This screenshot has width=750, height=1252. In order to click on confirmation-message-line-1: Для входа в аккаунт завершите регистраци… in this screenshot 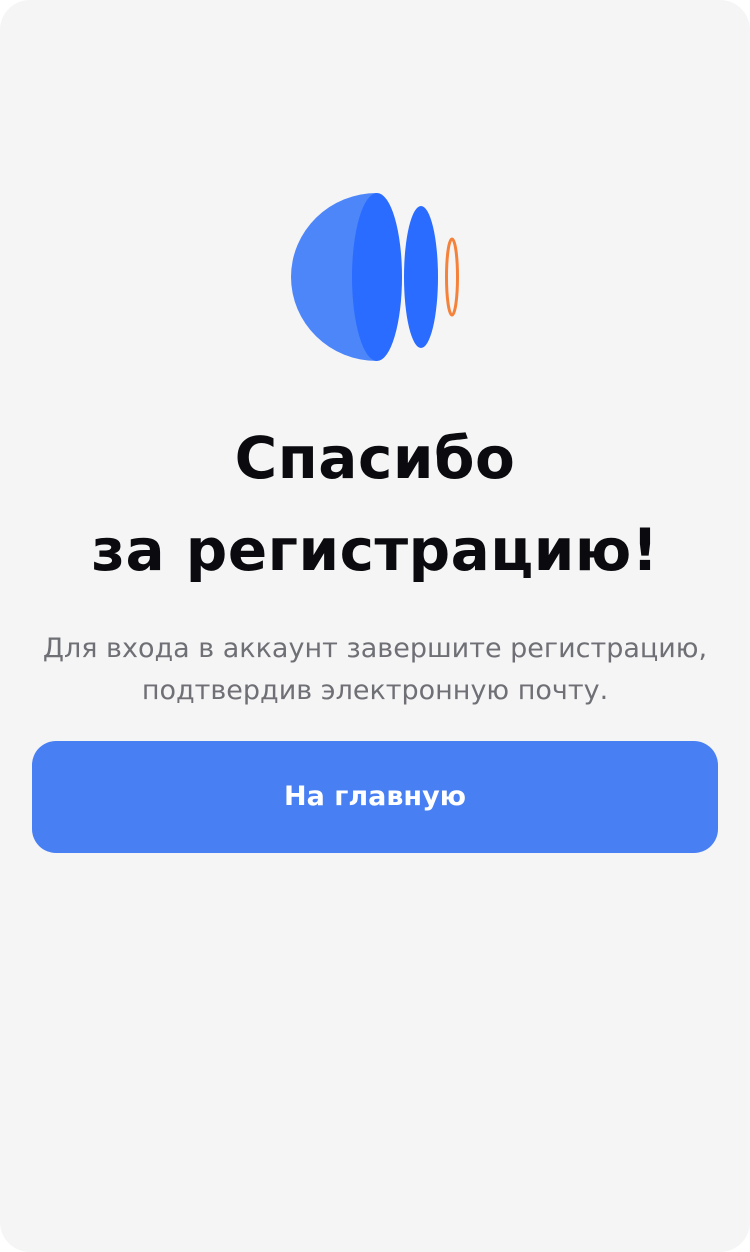, I will do `click(375, 648)`.